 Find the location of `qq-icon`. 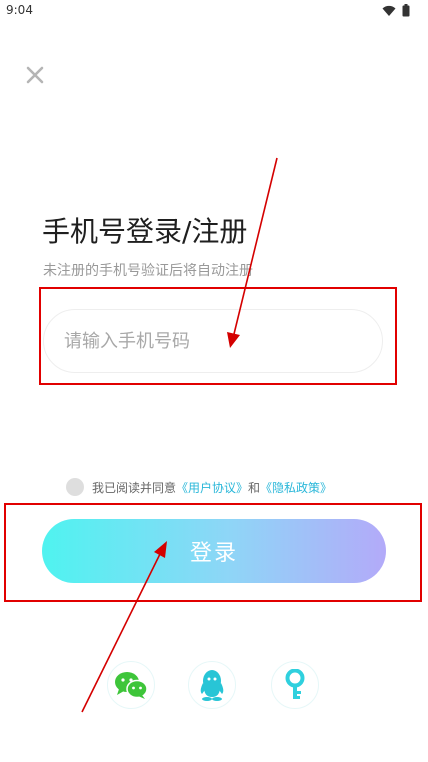

qq-icon is located at coordinates (212, 685).